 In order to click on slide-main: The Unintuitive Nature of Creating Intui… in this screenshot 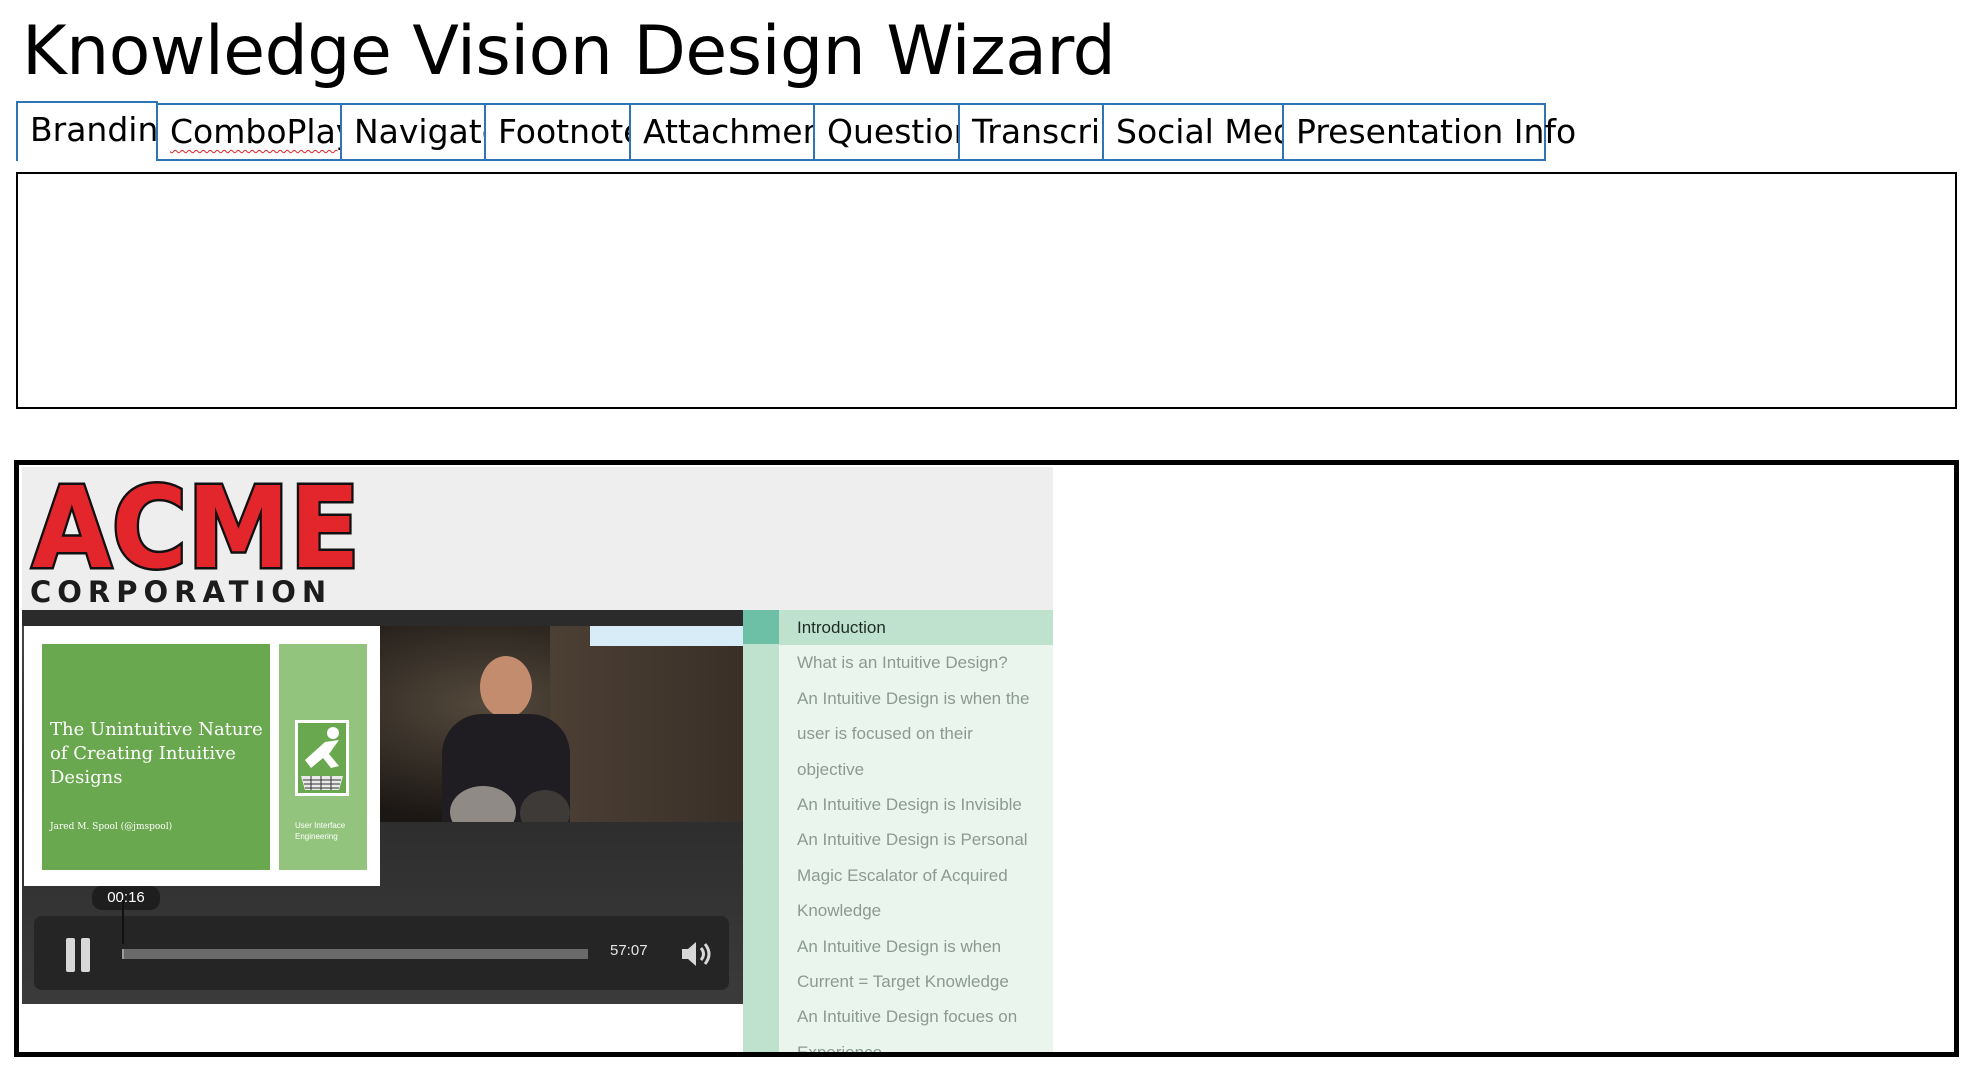, I will do `click(156, 757)`.